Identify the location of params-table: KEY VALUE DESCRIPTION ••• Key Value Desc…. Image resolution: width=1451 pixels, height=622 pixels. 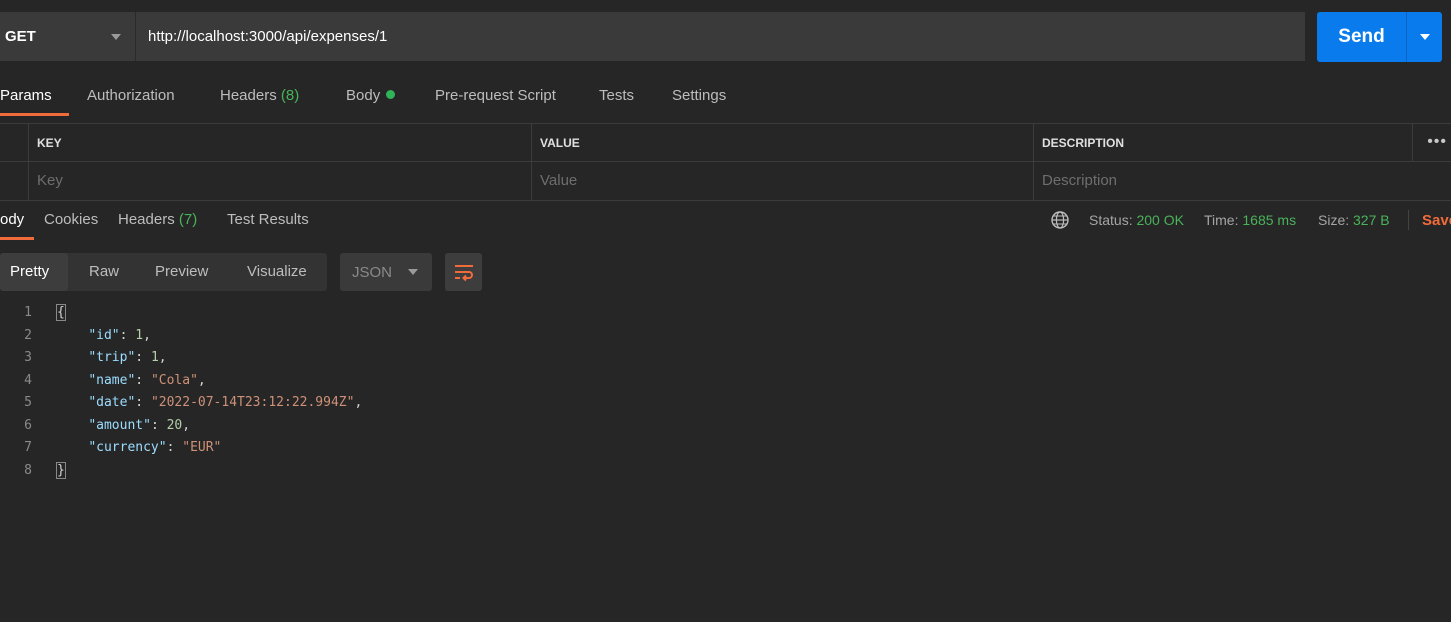
(725, 162).